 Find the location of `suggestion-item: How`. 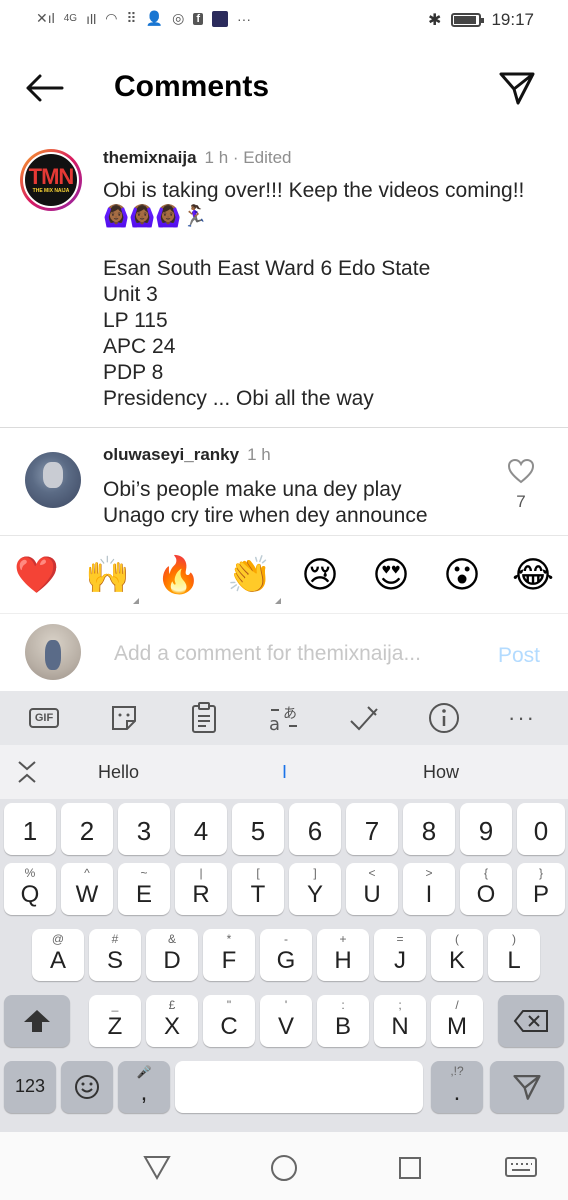

suggestion-item: How is located at coordinates (441, 772).